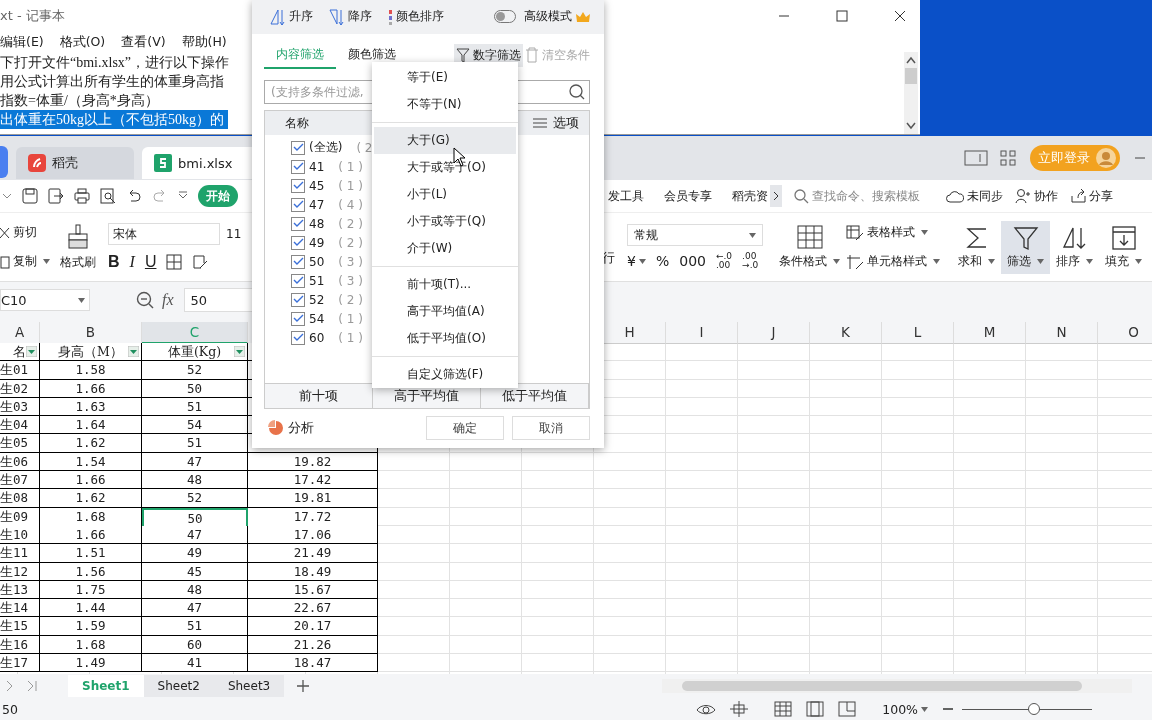 The height and width of the screenshot is (720, 1152). What do you see at coordinates (911, 93) in the screenshot?
I see `scrollbar` at bounding box center [911, 93].